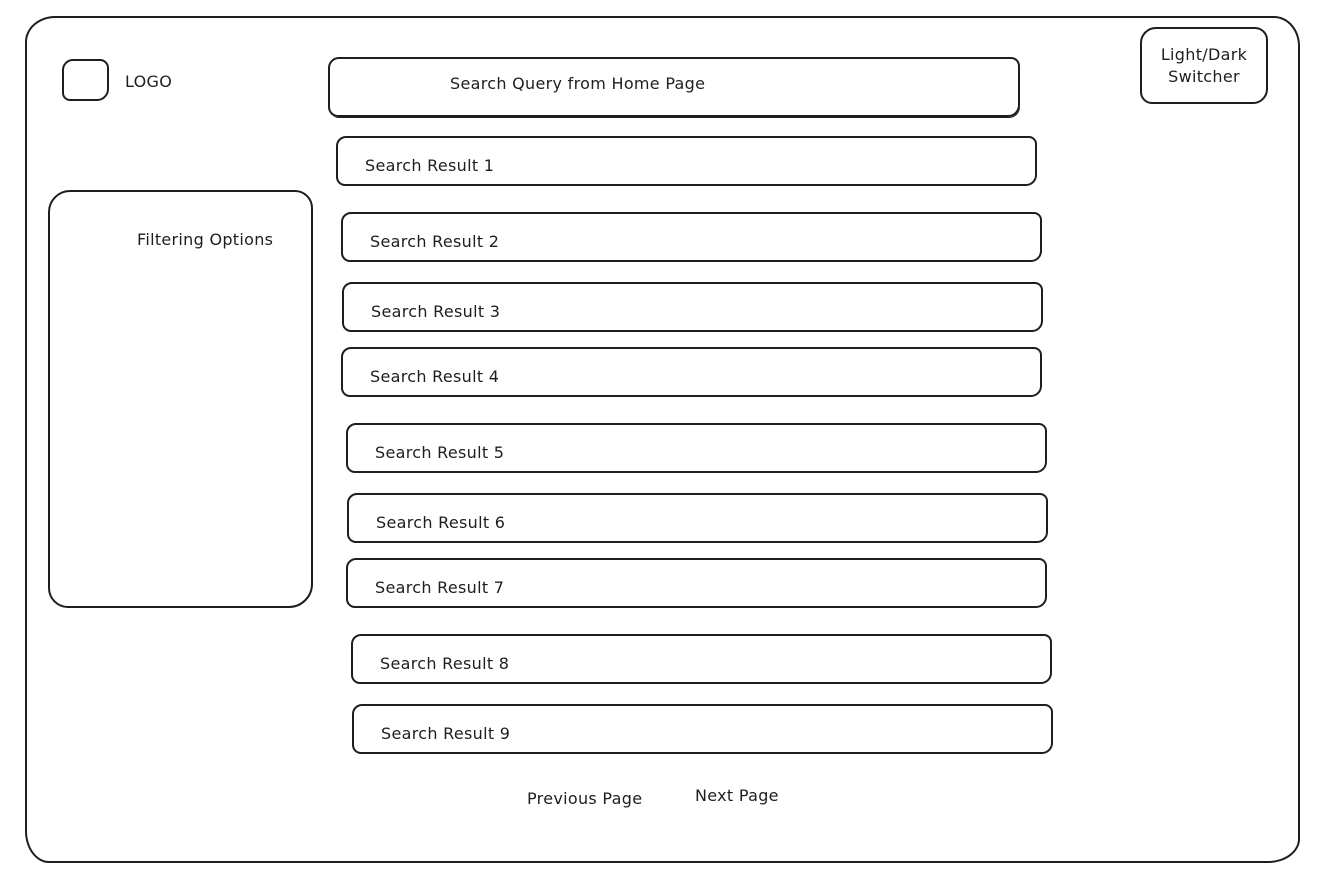 This screenshot has width=1320, height=887. Describe the element at coordinates (697, 518) in the screenshot. I see `search-result-6: Search Result 6` at that location.